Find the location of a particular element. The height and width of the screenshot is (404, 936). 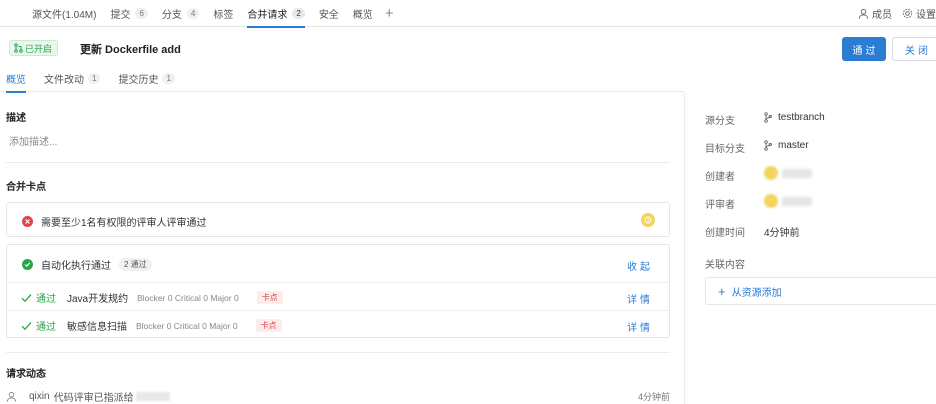

tab-security: 安全 is located at coordinates (329, 13).